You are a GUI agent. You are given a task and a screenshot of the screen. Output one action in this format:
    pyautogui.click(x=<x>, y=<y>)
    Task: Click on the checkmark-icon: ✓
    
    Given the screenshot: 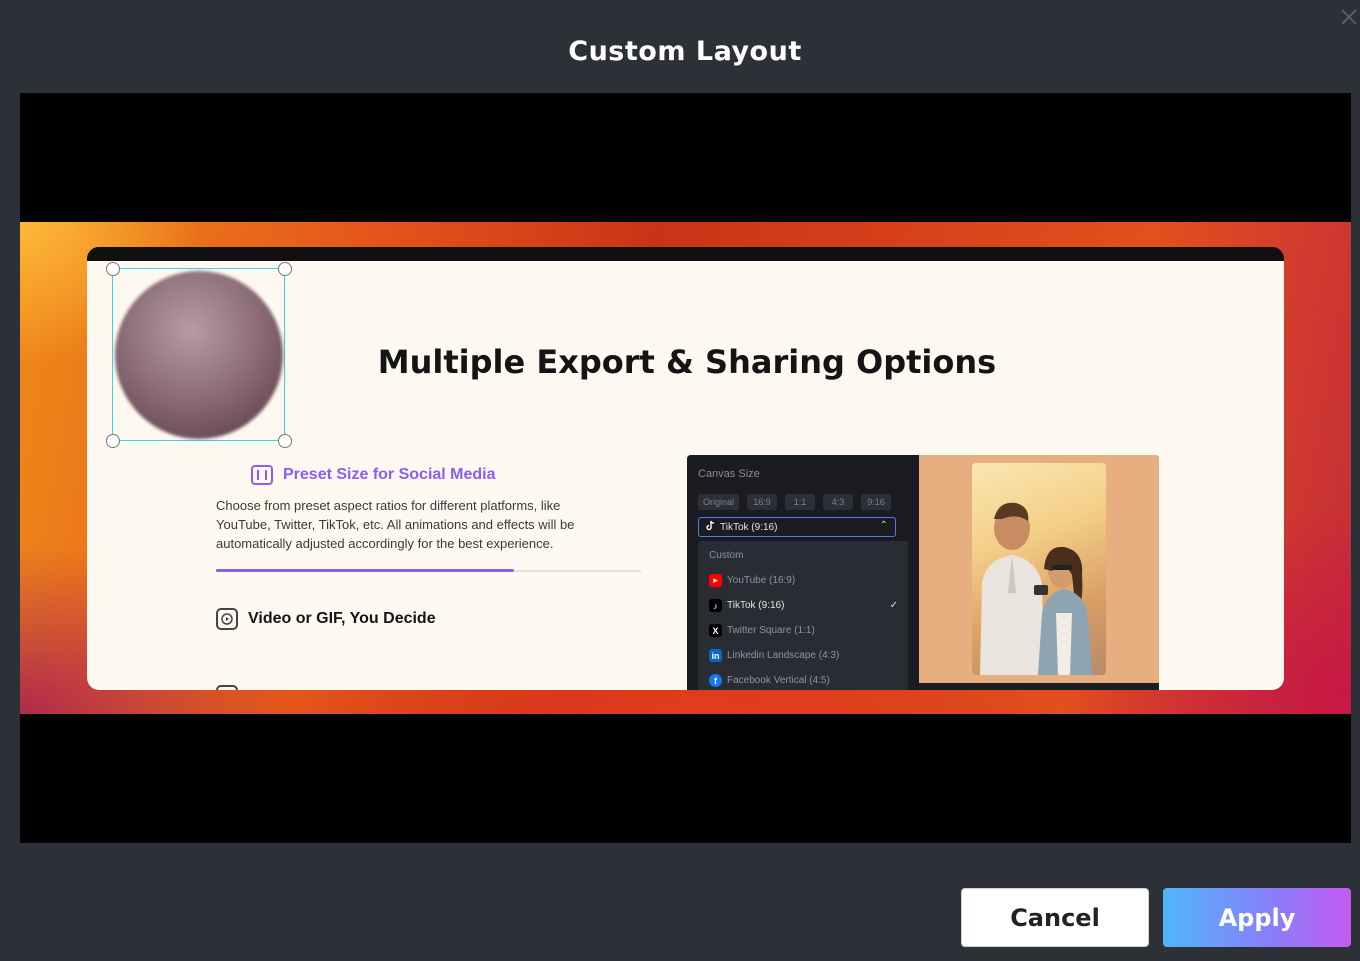 What is the action you would take?
    pyautogui.click(x=893, y=605)
    